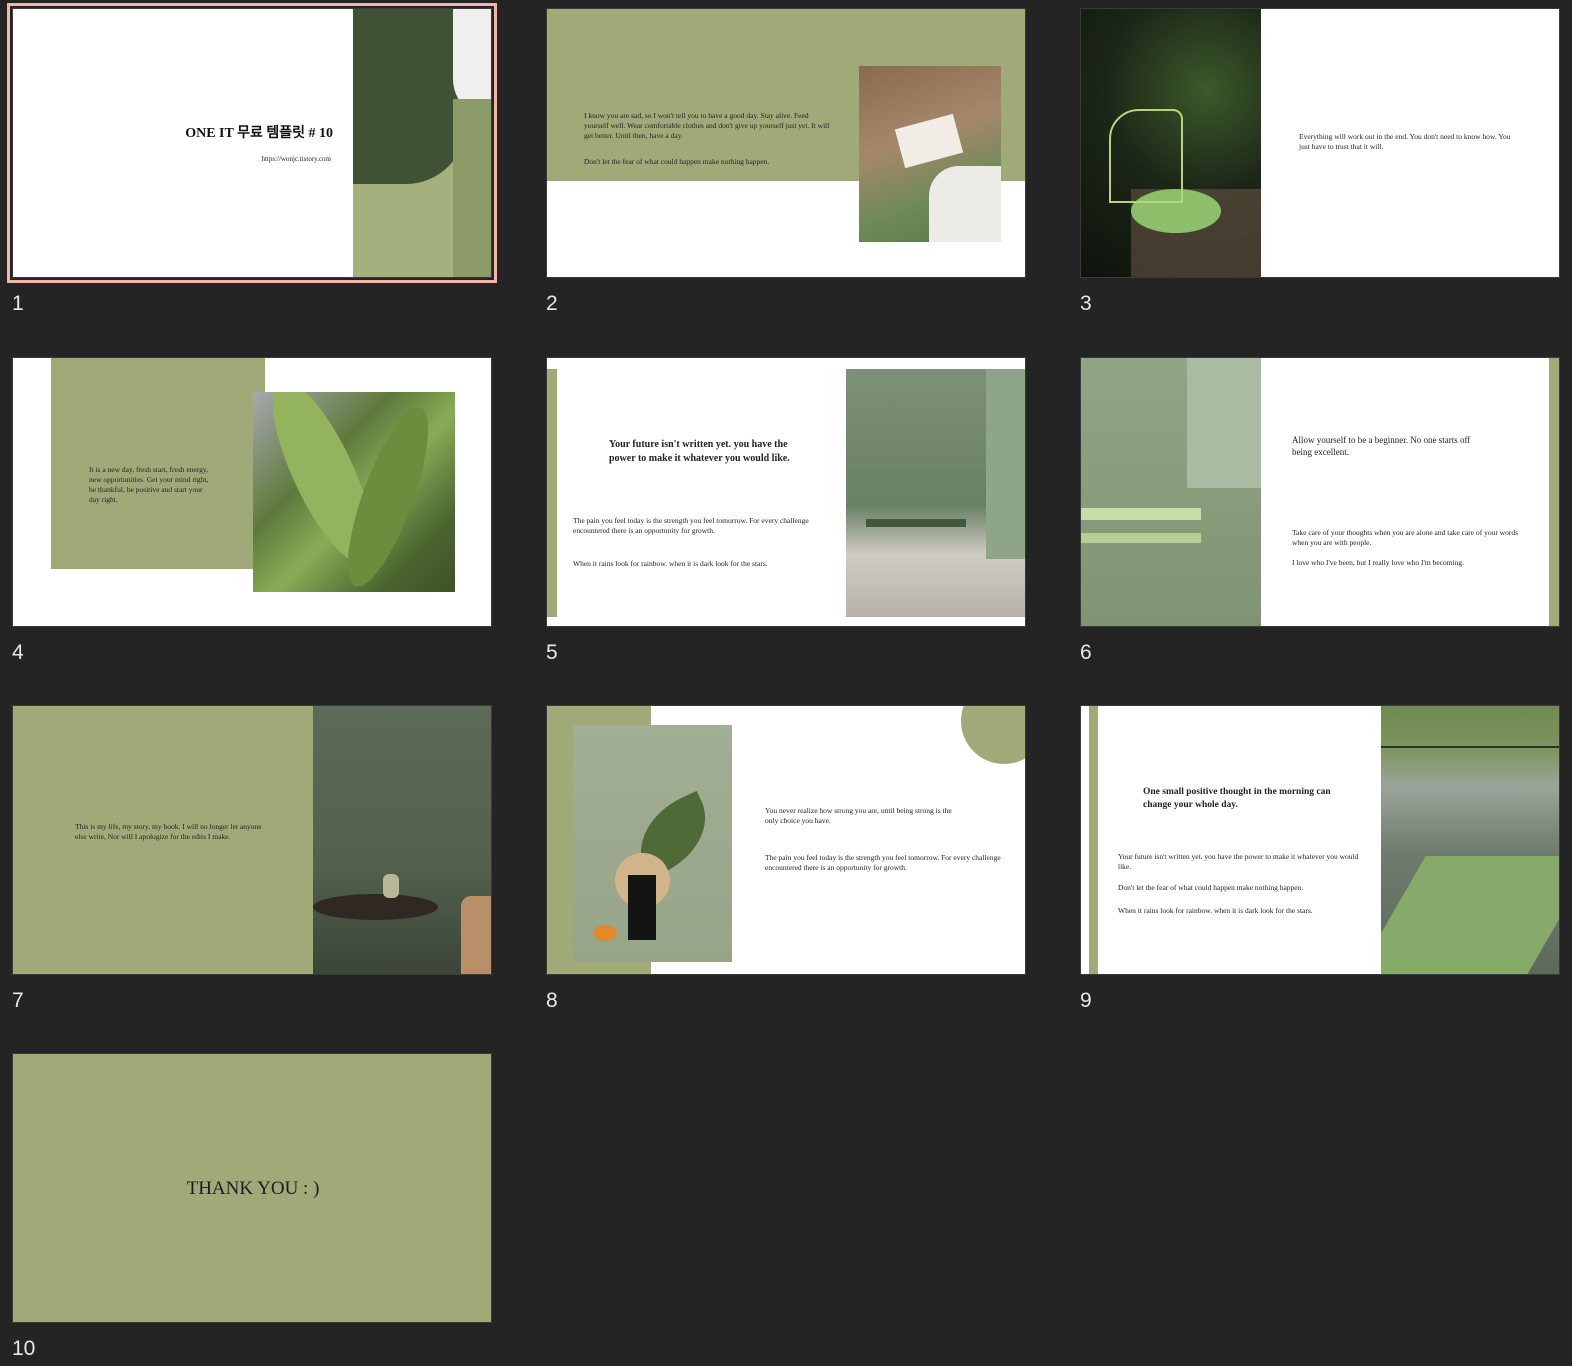 Image resolution: width=1572 pixels, height=1366 pixels. What do you see at coordinates (259, 133) in the screenshot?
I see `slide-title: ONE IT 무료 템플릿 # 10` at bounding box center [259, 133].